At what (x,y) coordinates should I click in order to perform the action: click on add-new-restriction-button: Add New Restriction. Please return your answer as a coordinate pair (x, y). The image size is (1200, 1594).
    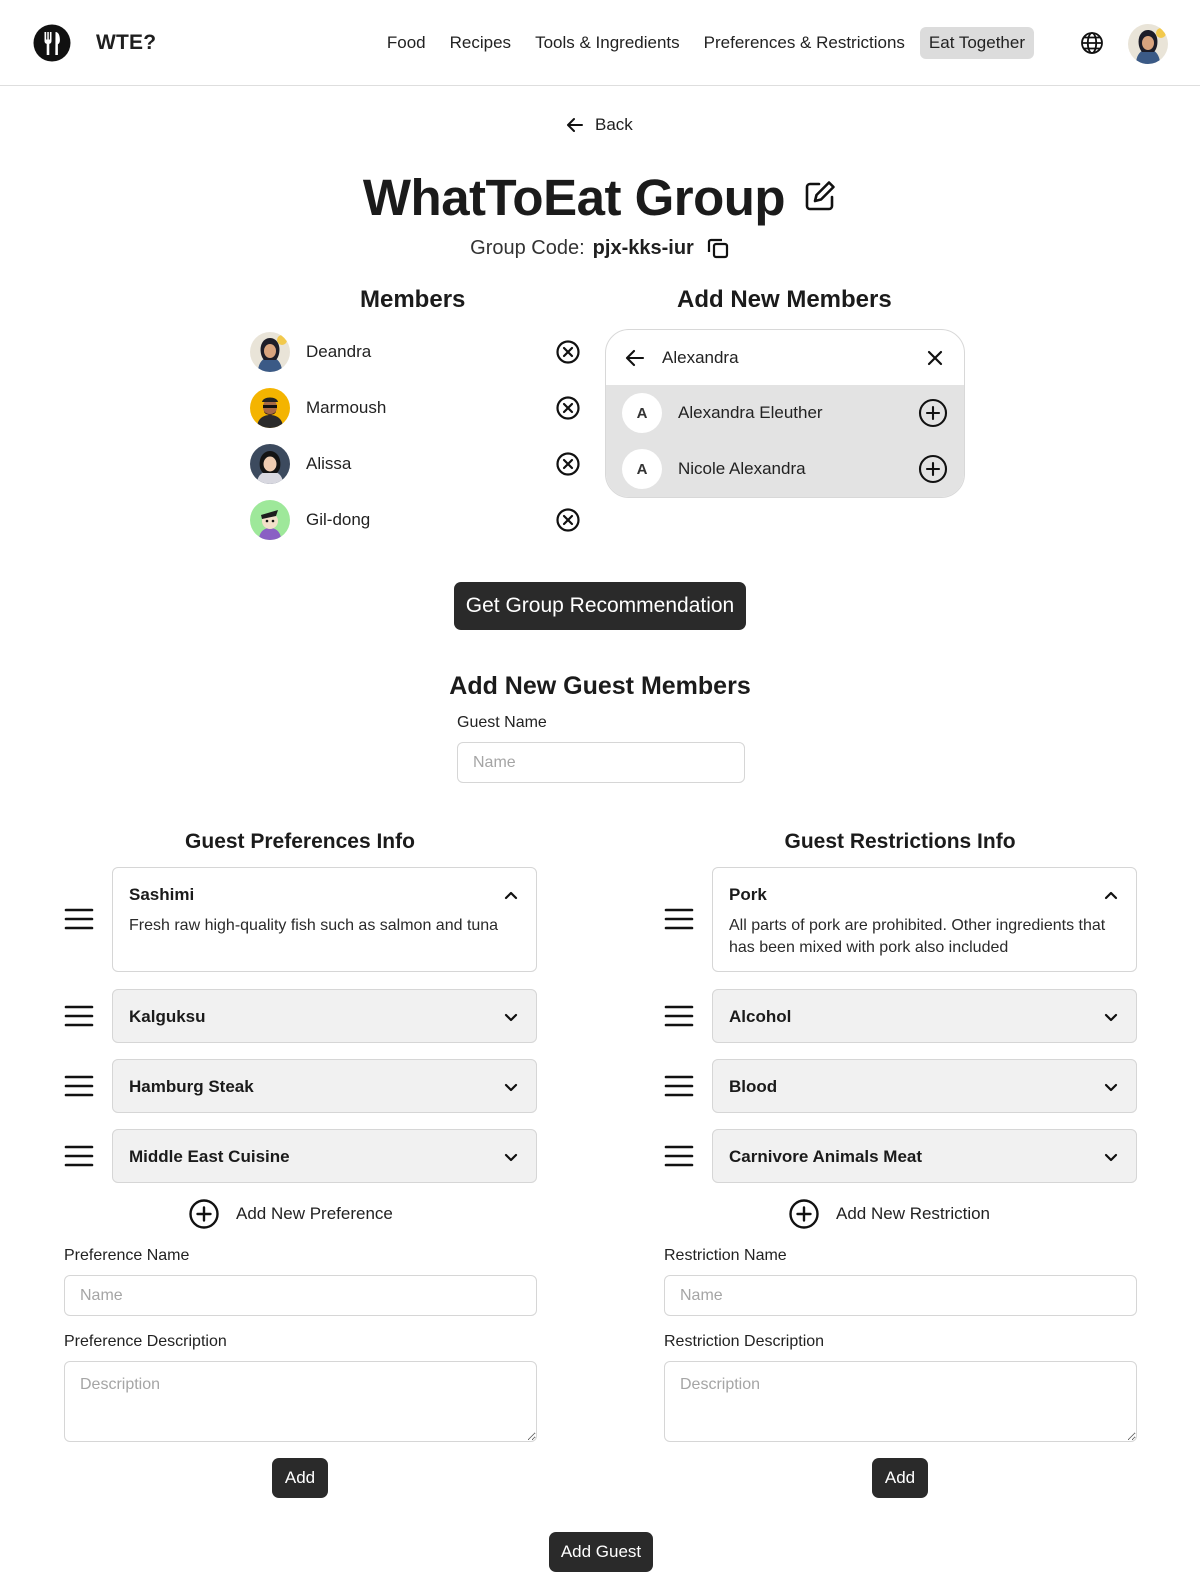
    Looking at the image, I should click on (889, 1214).